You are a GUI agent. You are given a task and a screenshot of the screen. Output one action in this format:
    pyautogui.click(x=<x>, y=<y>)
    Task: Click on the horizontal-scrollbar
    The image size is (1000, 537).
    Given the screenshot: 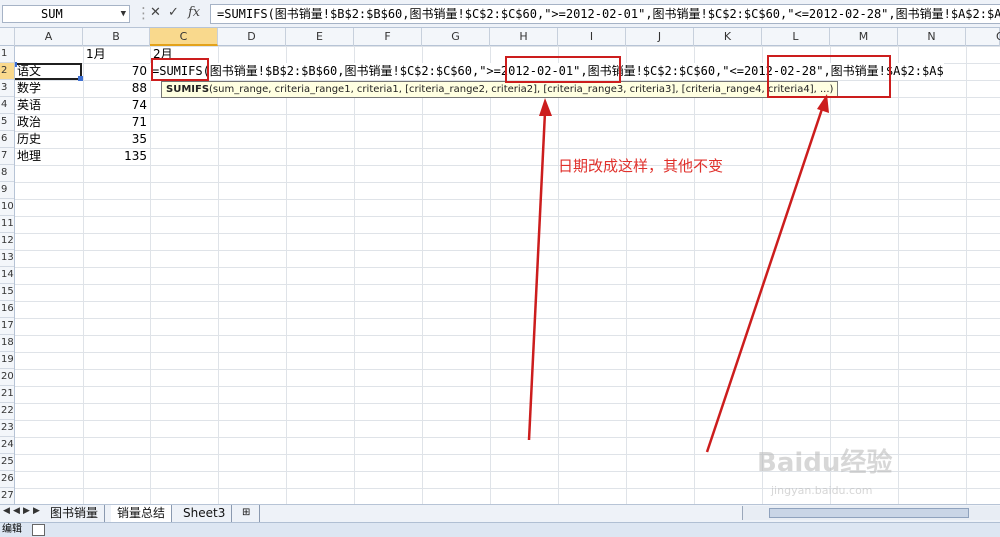 What is the action you would take?
    pyautogui.click(x=871, y=513)
    